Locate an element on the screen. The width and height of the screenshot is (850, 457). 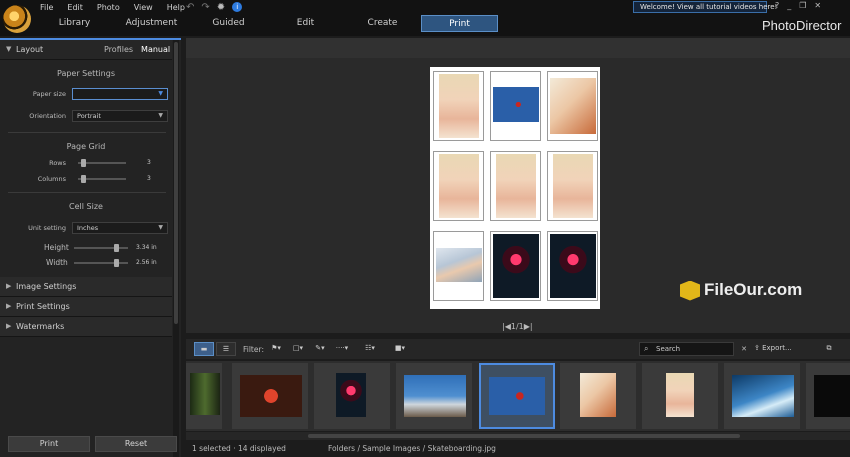
expand-arrow-icon: ▼ is located at coordinates (9, 49).